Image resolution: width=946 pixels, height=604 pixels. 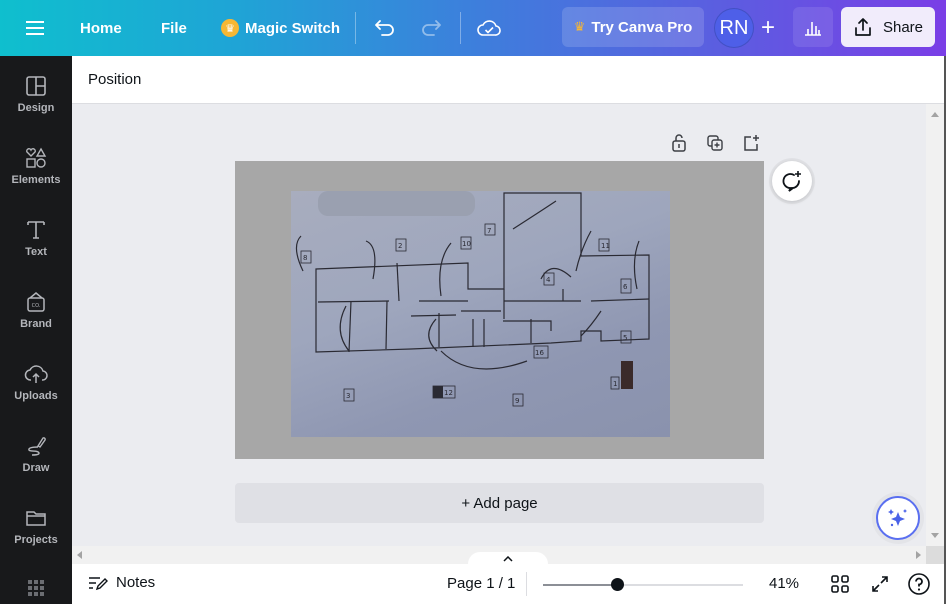 I want to click on save-status-button, so click(x=489, y=28).